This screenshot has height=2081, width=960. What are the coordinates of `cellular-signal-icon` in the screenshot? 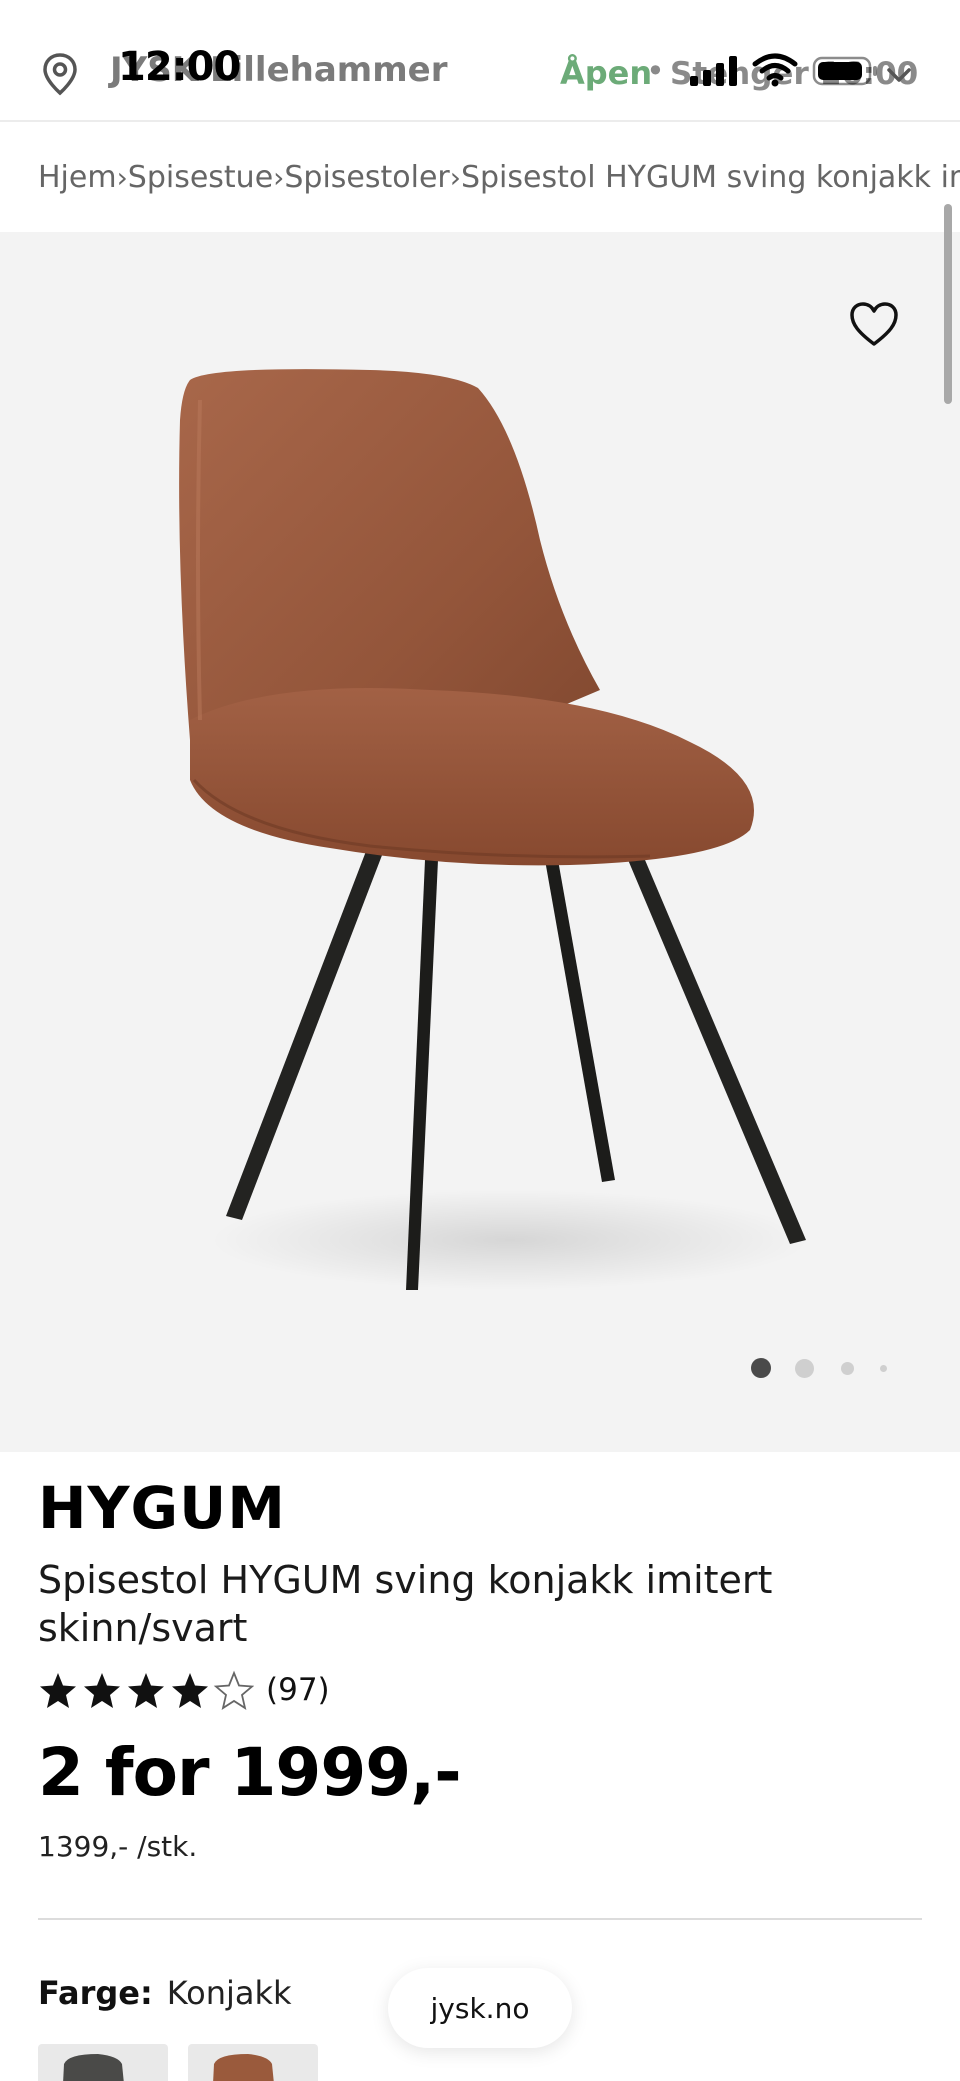 It's located at (713, 71).